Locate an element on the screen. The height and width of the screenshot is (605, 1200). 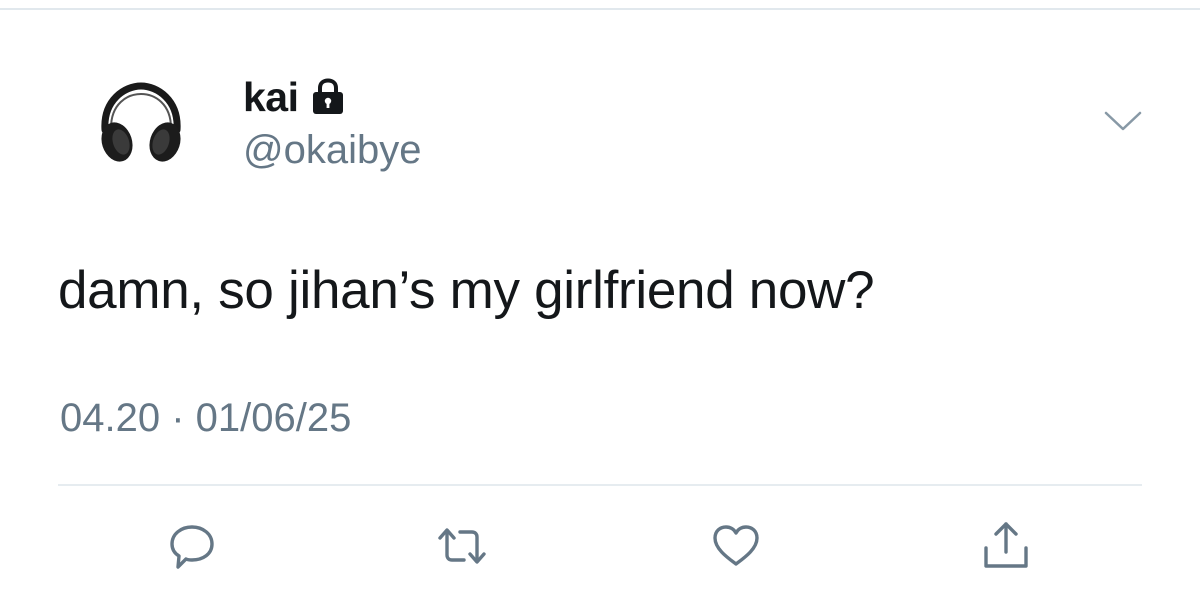
author-handle: @okaibye is located at coordinates (332, 150).